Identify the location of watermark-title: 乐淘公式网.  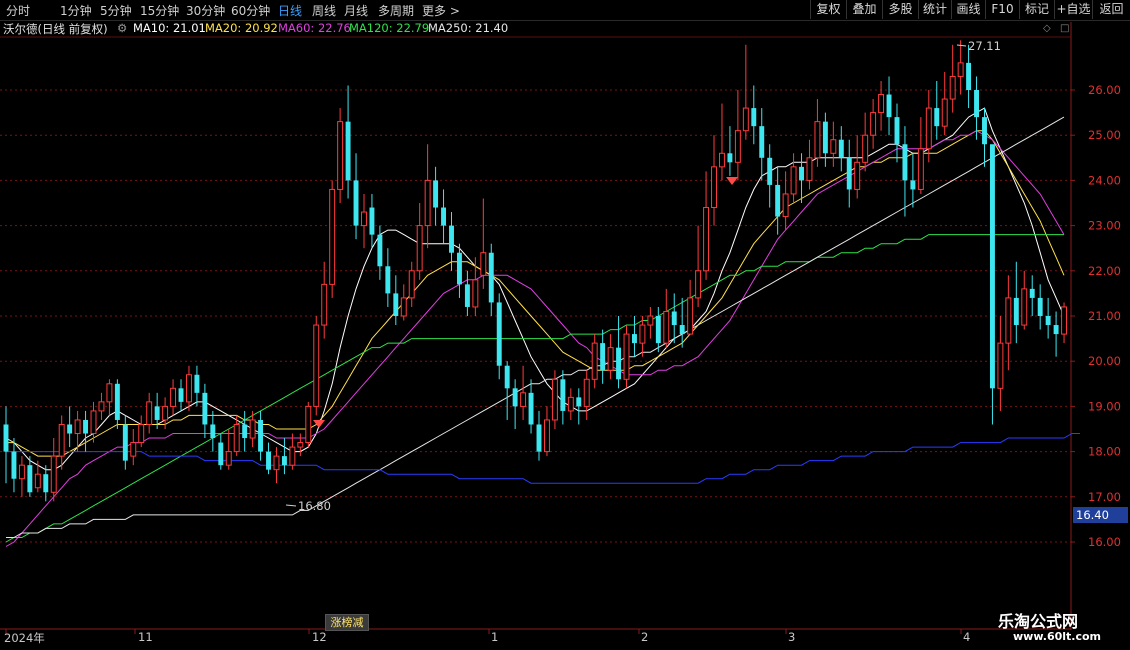
(1038, 621).